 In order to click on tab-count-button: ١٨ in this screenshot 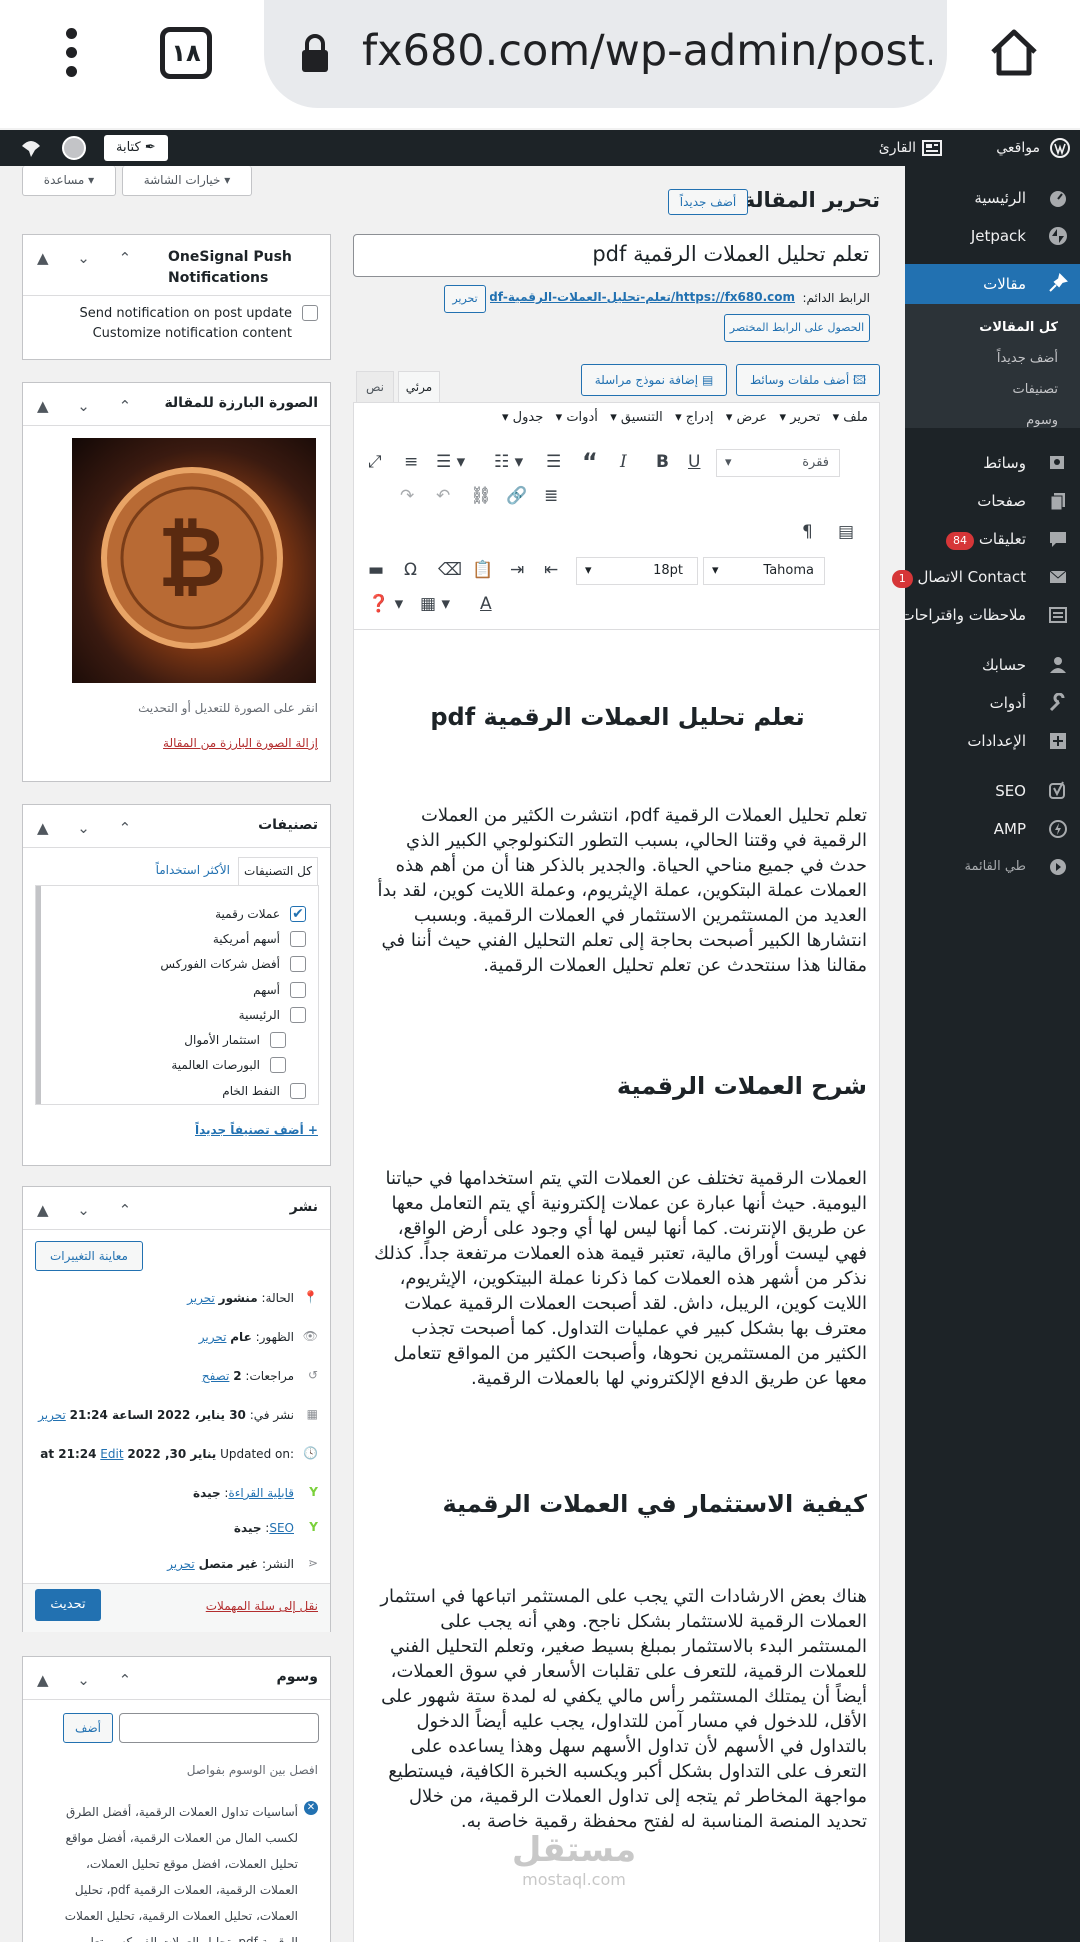, I will do `click(186, 53)`.